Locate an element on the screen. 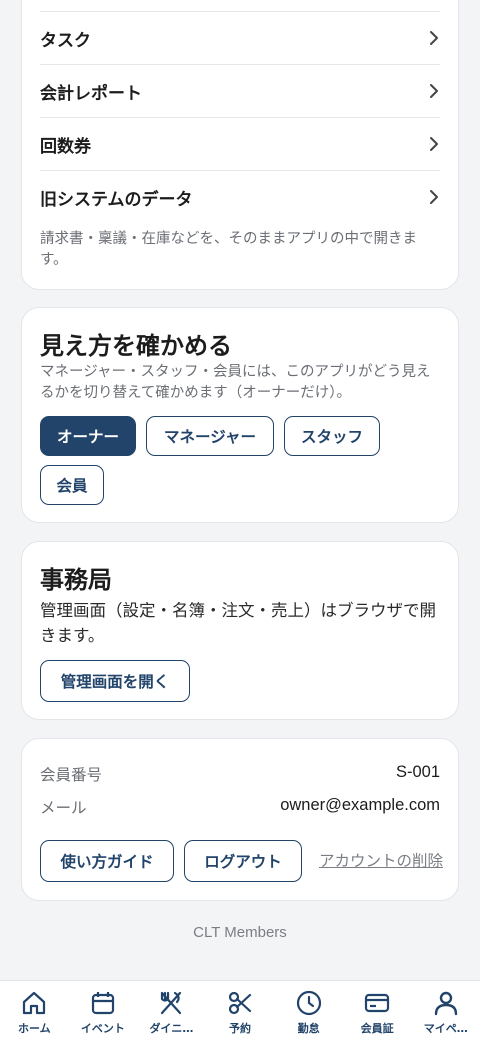  email-label: メール is located at coordinates (63, 808).